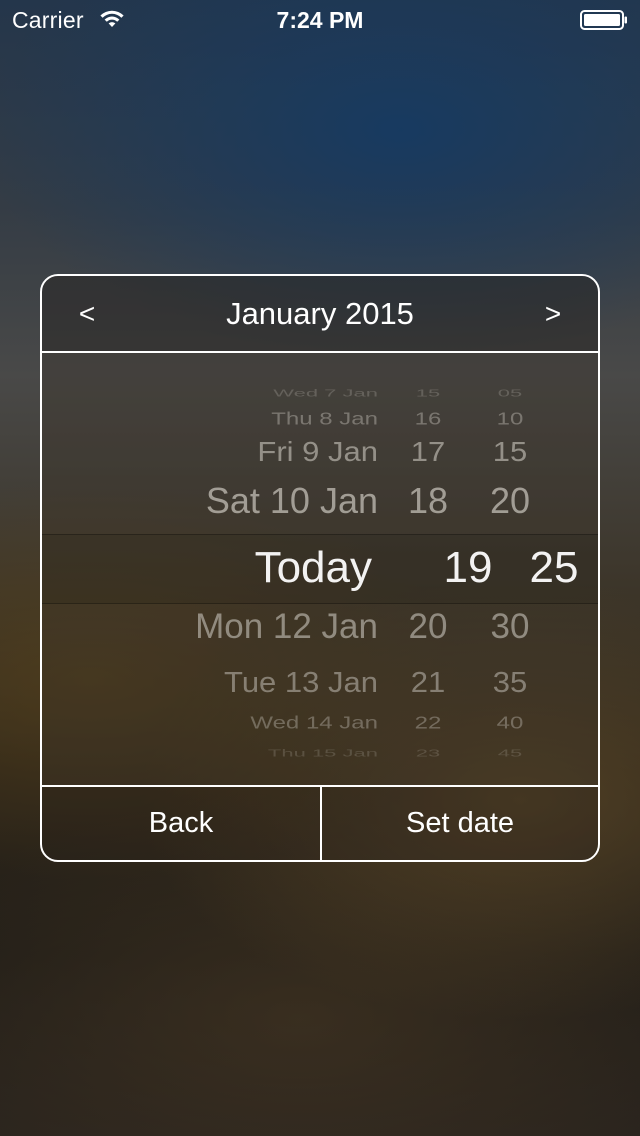 This screenshot has height=1136, width=640. What do you see at coordinates (510, 452) in the screenshot?
I see `wheel-minute: 15` at bounding box center [510, 452].